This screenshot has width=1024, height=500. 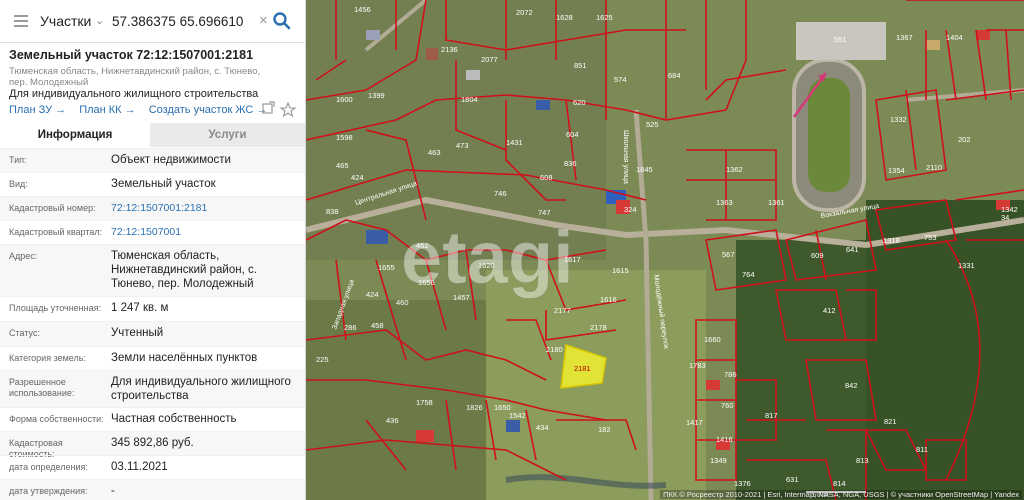 What do you see at coordinates (152, 489) in the screenshot?
I see `table-row: дата утверждения: -` at bounding box center [152, 489].